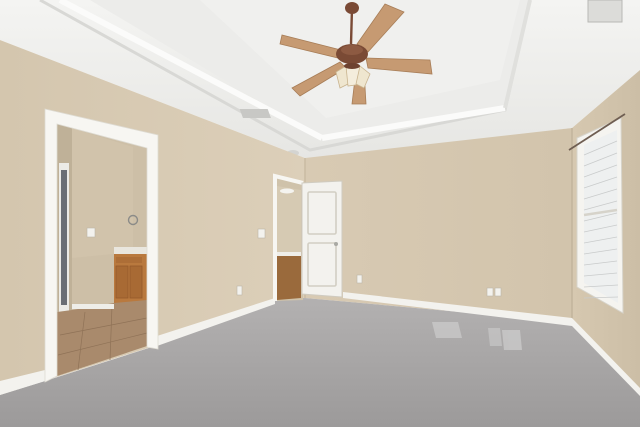  What do you see at coordinates (597, 213) in the screenshot?
I see `window` at bounding box center [597, 213].